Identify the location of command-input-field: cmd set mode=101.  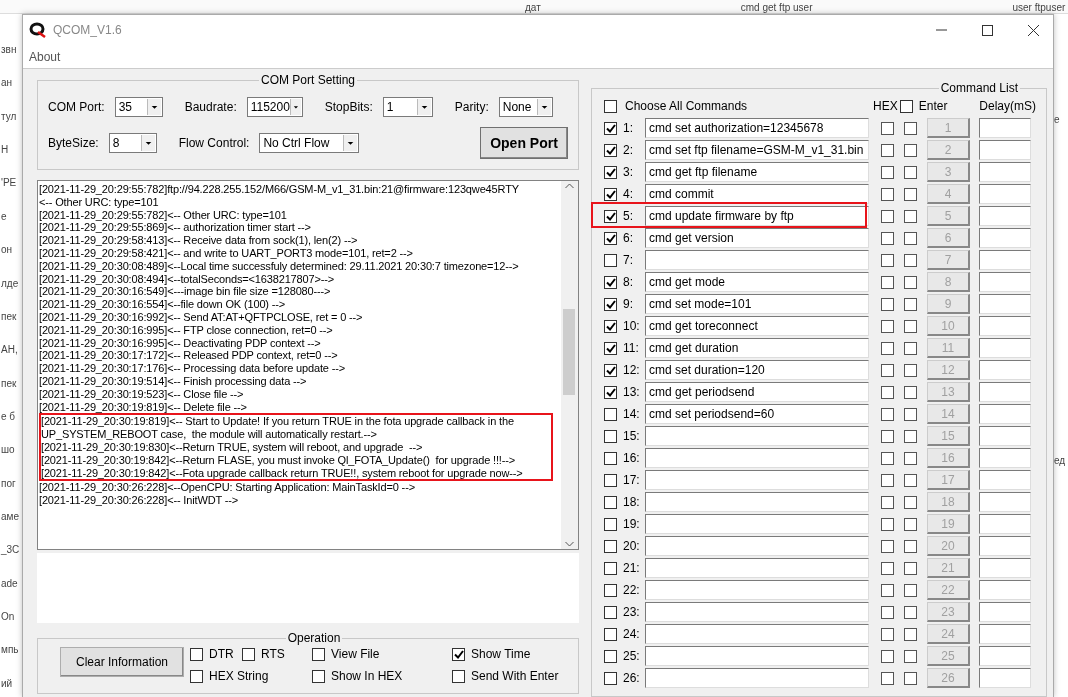
(757, 304).